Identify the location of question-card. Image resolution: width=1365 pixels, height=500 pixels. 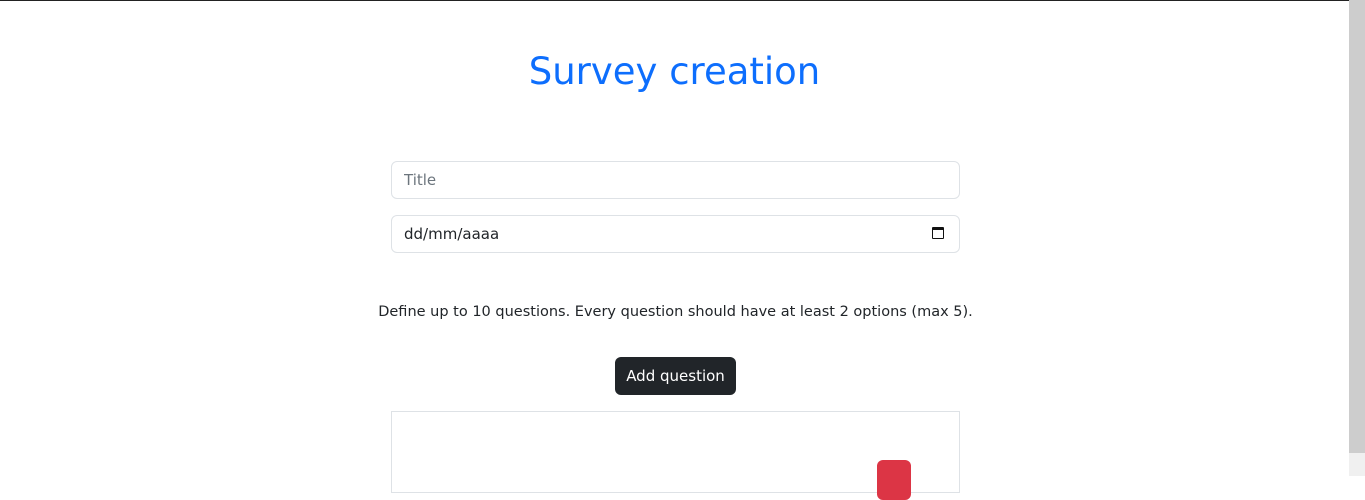
(675, 455).